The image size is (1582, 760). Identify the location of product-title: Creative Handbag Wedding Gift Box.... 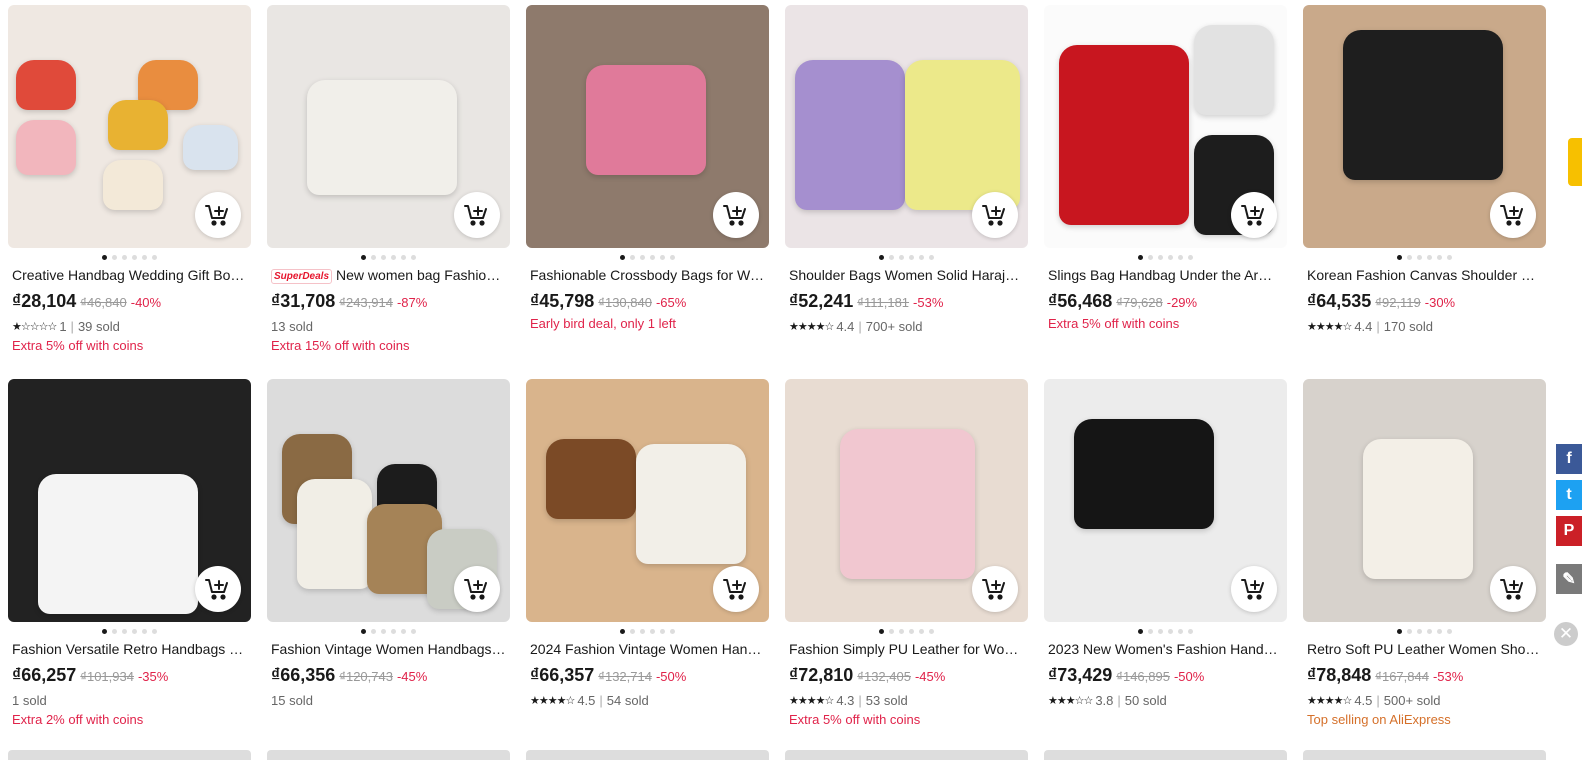
(129, 275).